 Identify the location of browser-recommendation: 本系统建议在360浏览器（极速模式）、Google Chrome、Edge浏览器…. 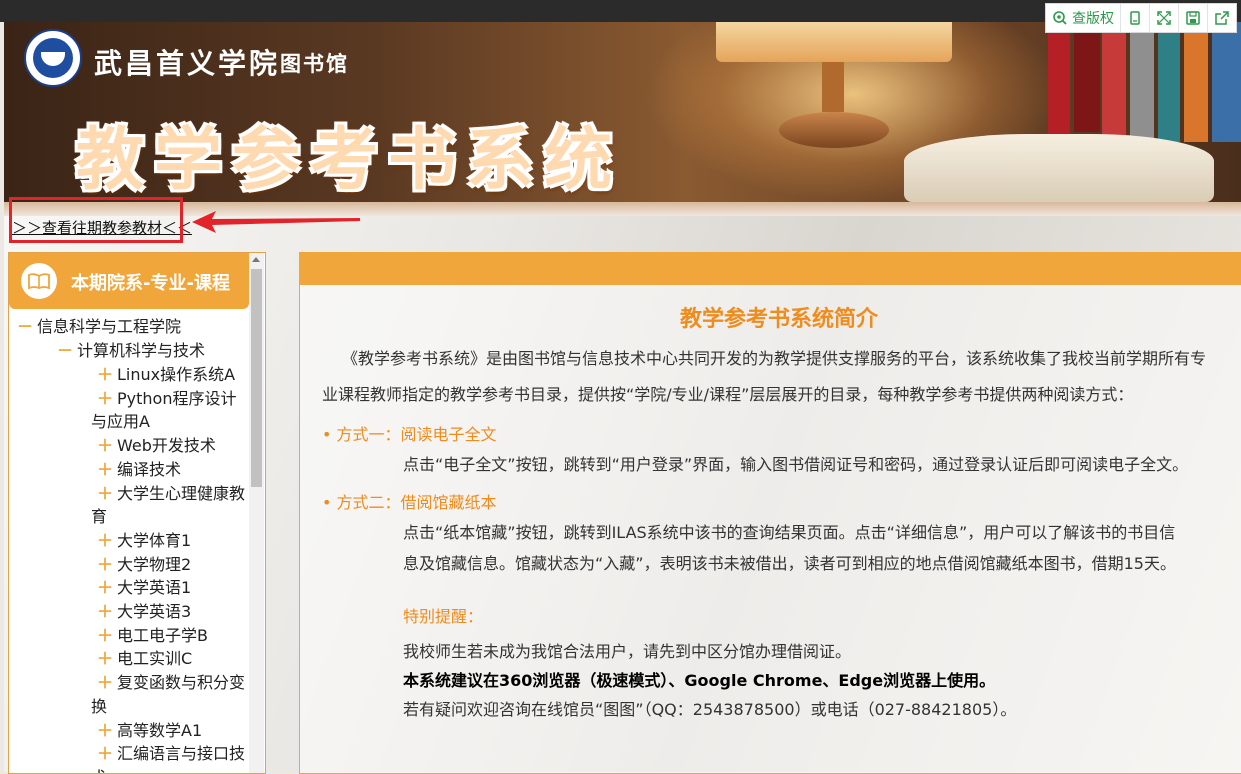
(699, 680).